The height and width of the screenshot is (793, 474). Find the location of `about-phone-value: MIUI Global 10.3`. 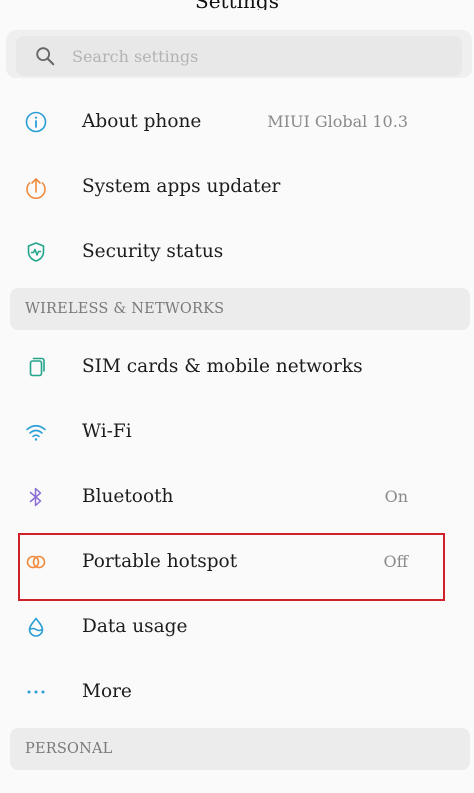

about-phone-value: MIUI Global 10.3 is located at coordinates (337, 121).